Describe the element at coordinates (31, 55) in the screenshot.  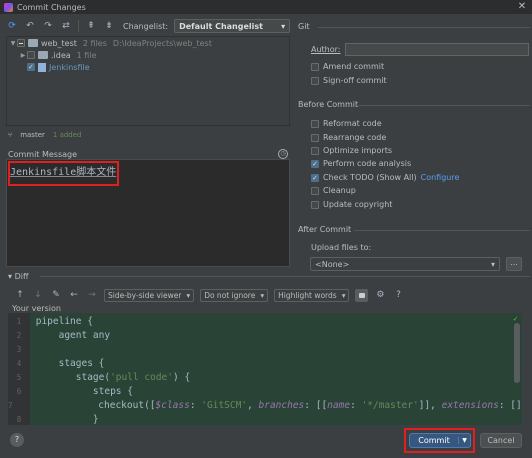
I see `idea-checkbox` at that location.